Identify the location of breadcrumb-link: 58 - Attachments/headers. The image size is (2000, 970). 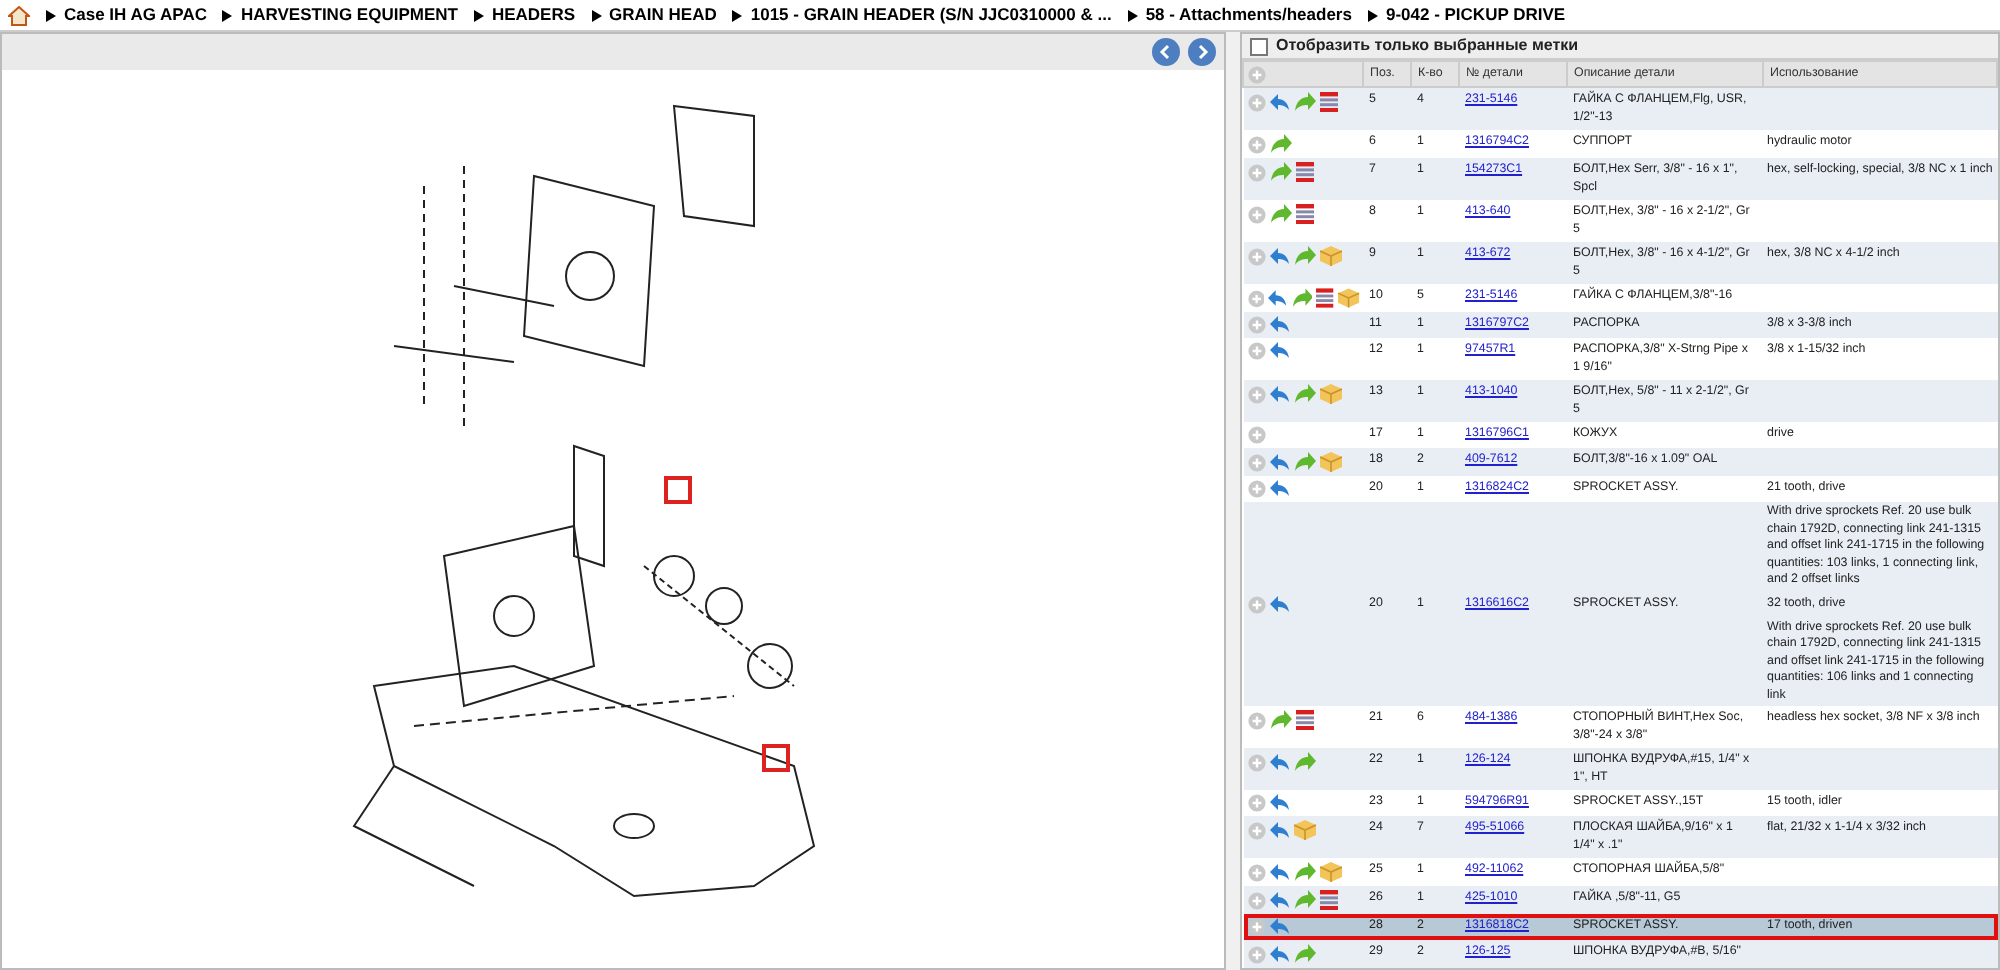
(1239, 15).